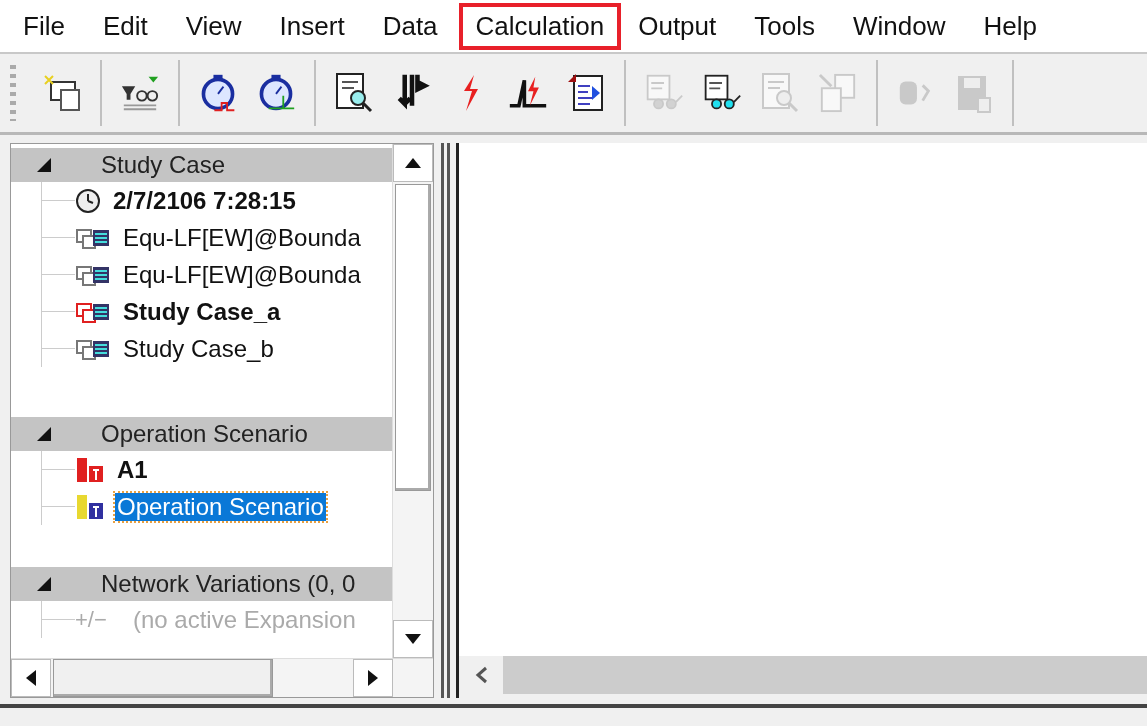 Image resolution: width=1147 pixels, height=726 pixels. I want to click on document-edit-icon, so click(838, 93).